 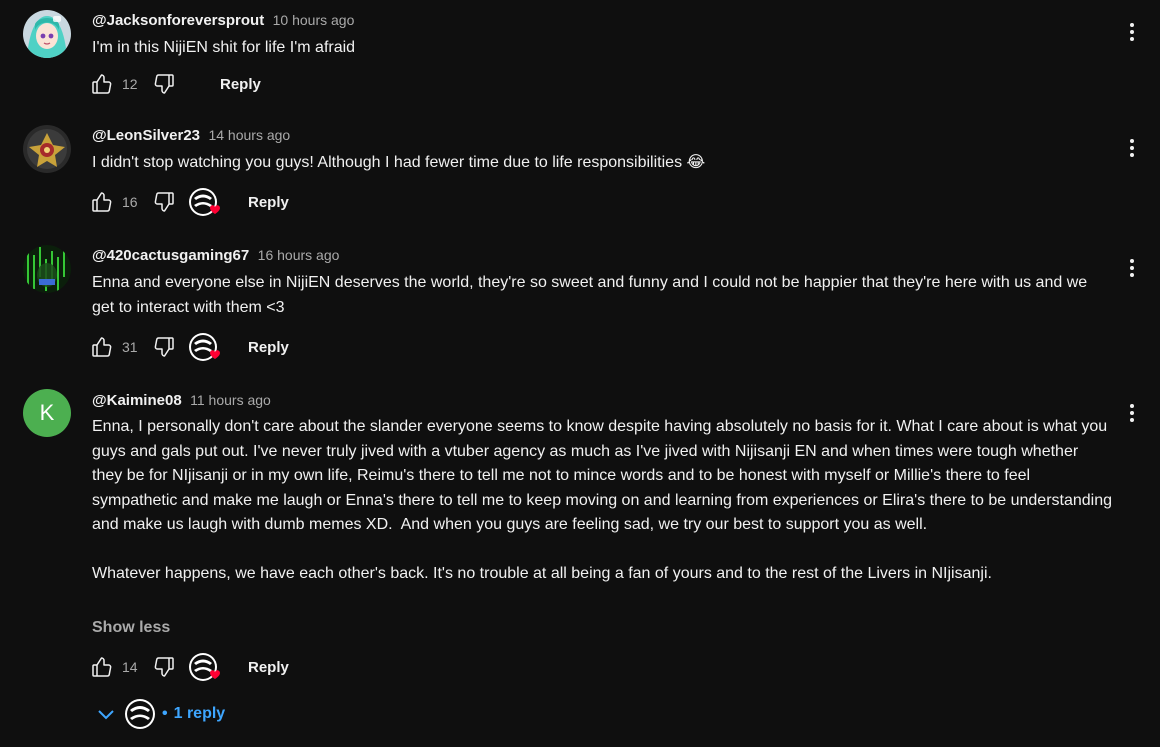 I want to click on comment-header: @Jacksonforeversprout 10 hours ago, so click(x=223, y=20).